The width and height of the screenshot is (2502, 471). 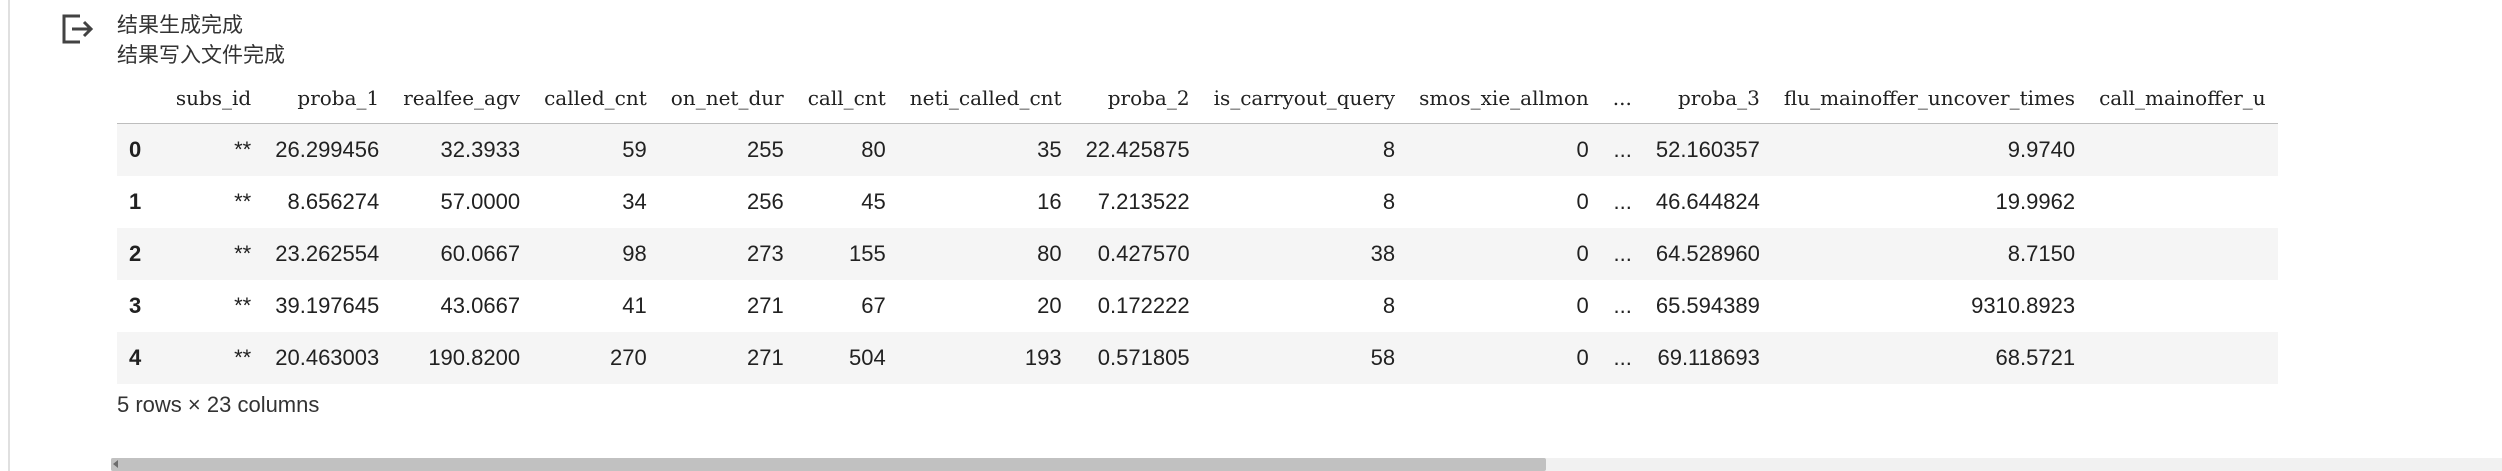 I want to click on cell-proba-1: 39.197645, so click(x=327, y=305).